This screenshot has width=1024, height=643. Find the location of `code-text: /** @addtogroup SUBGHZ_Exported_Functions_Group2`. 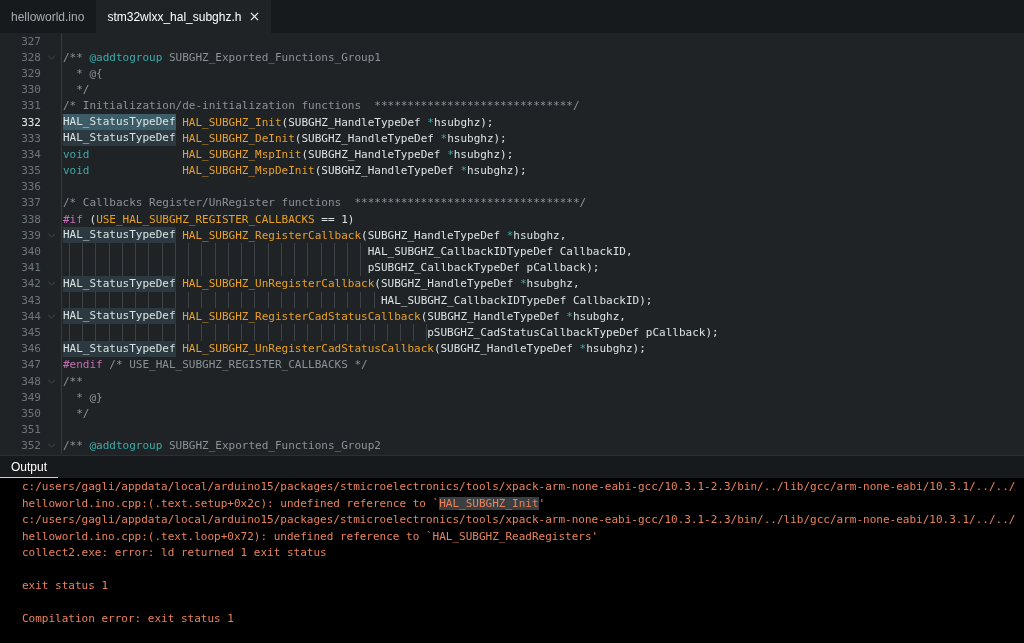

code-text: /** @addtogroup SUBGHZ_Exported_Functions_Group2 is located at coordinates (222, 446).